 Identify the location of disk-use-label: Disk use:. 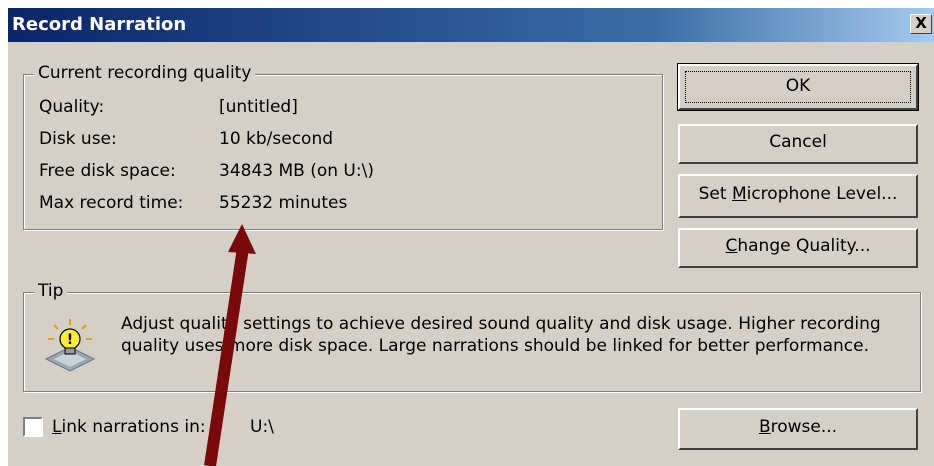
(78, 139).